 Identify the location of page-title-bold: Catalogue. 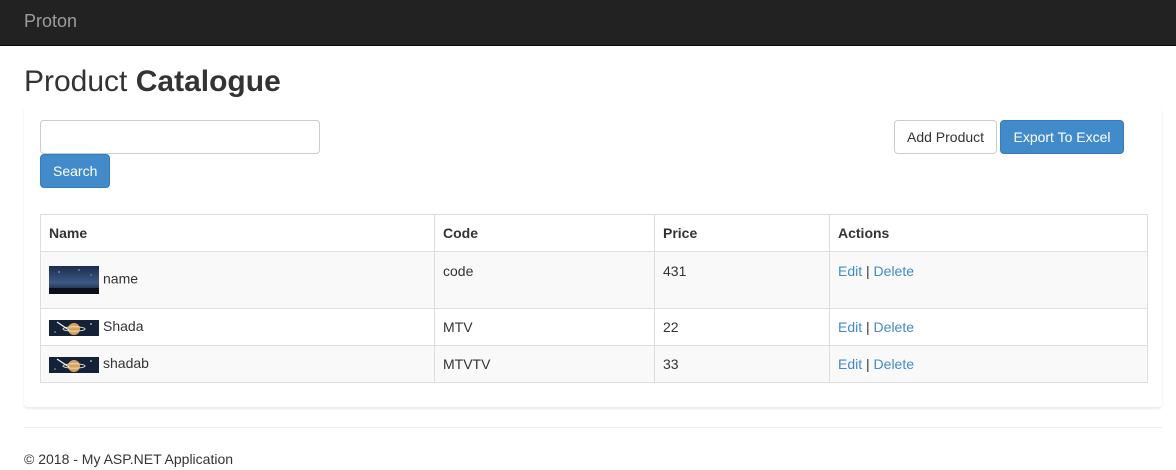
(208, 81).